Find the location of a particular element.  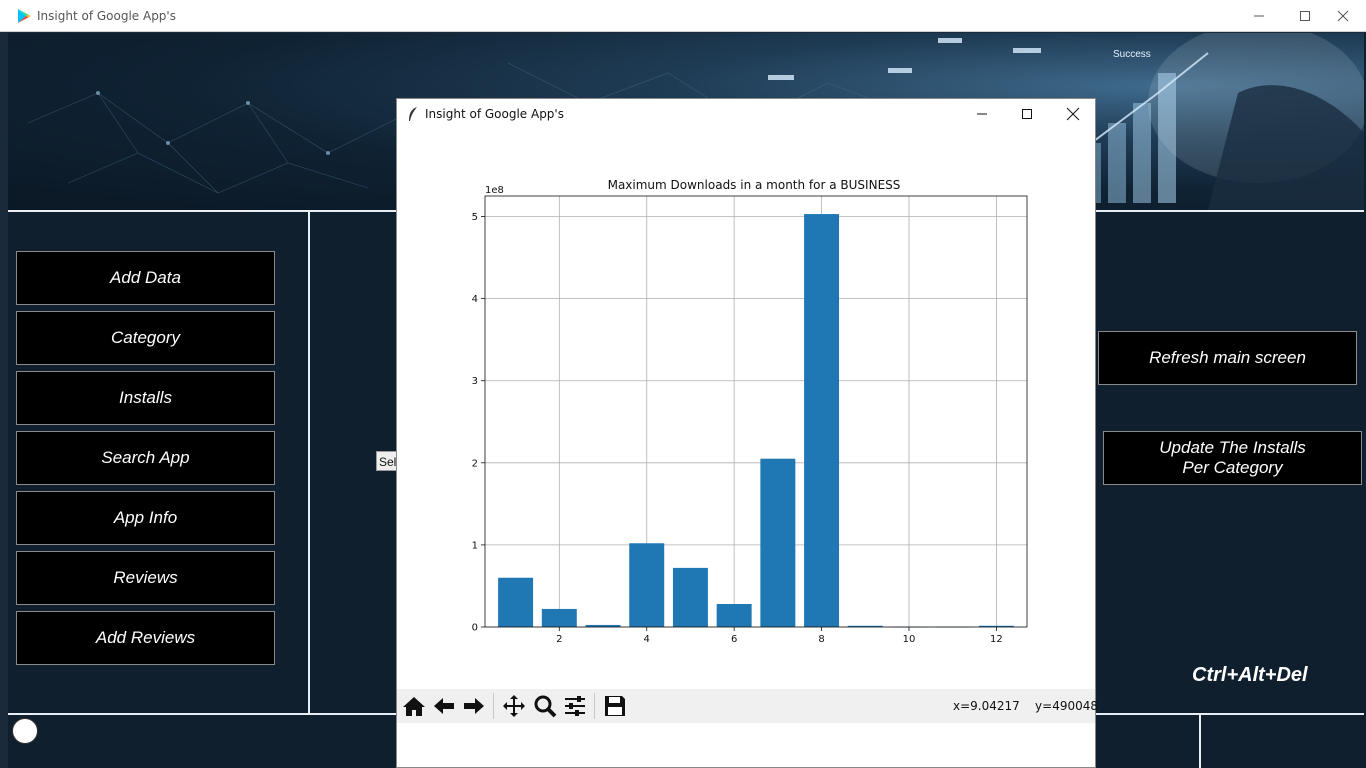

category-button: Category is located at coordinates (145, 338).